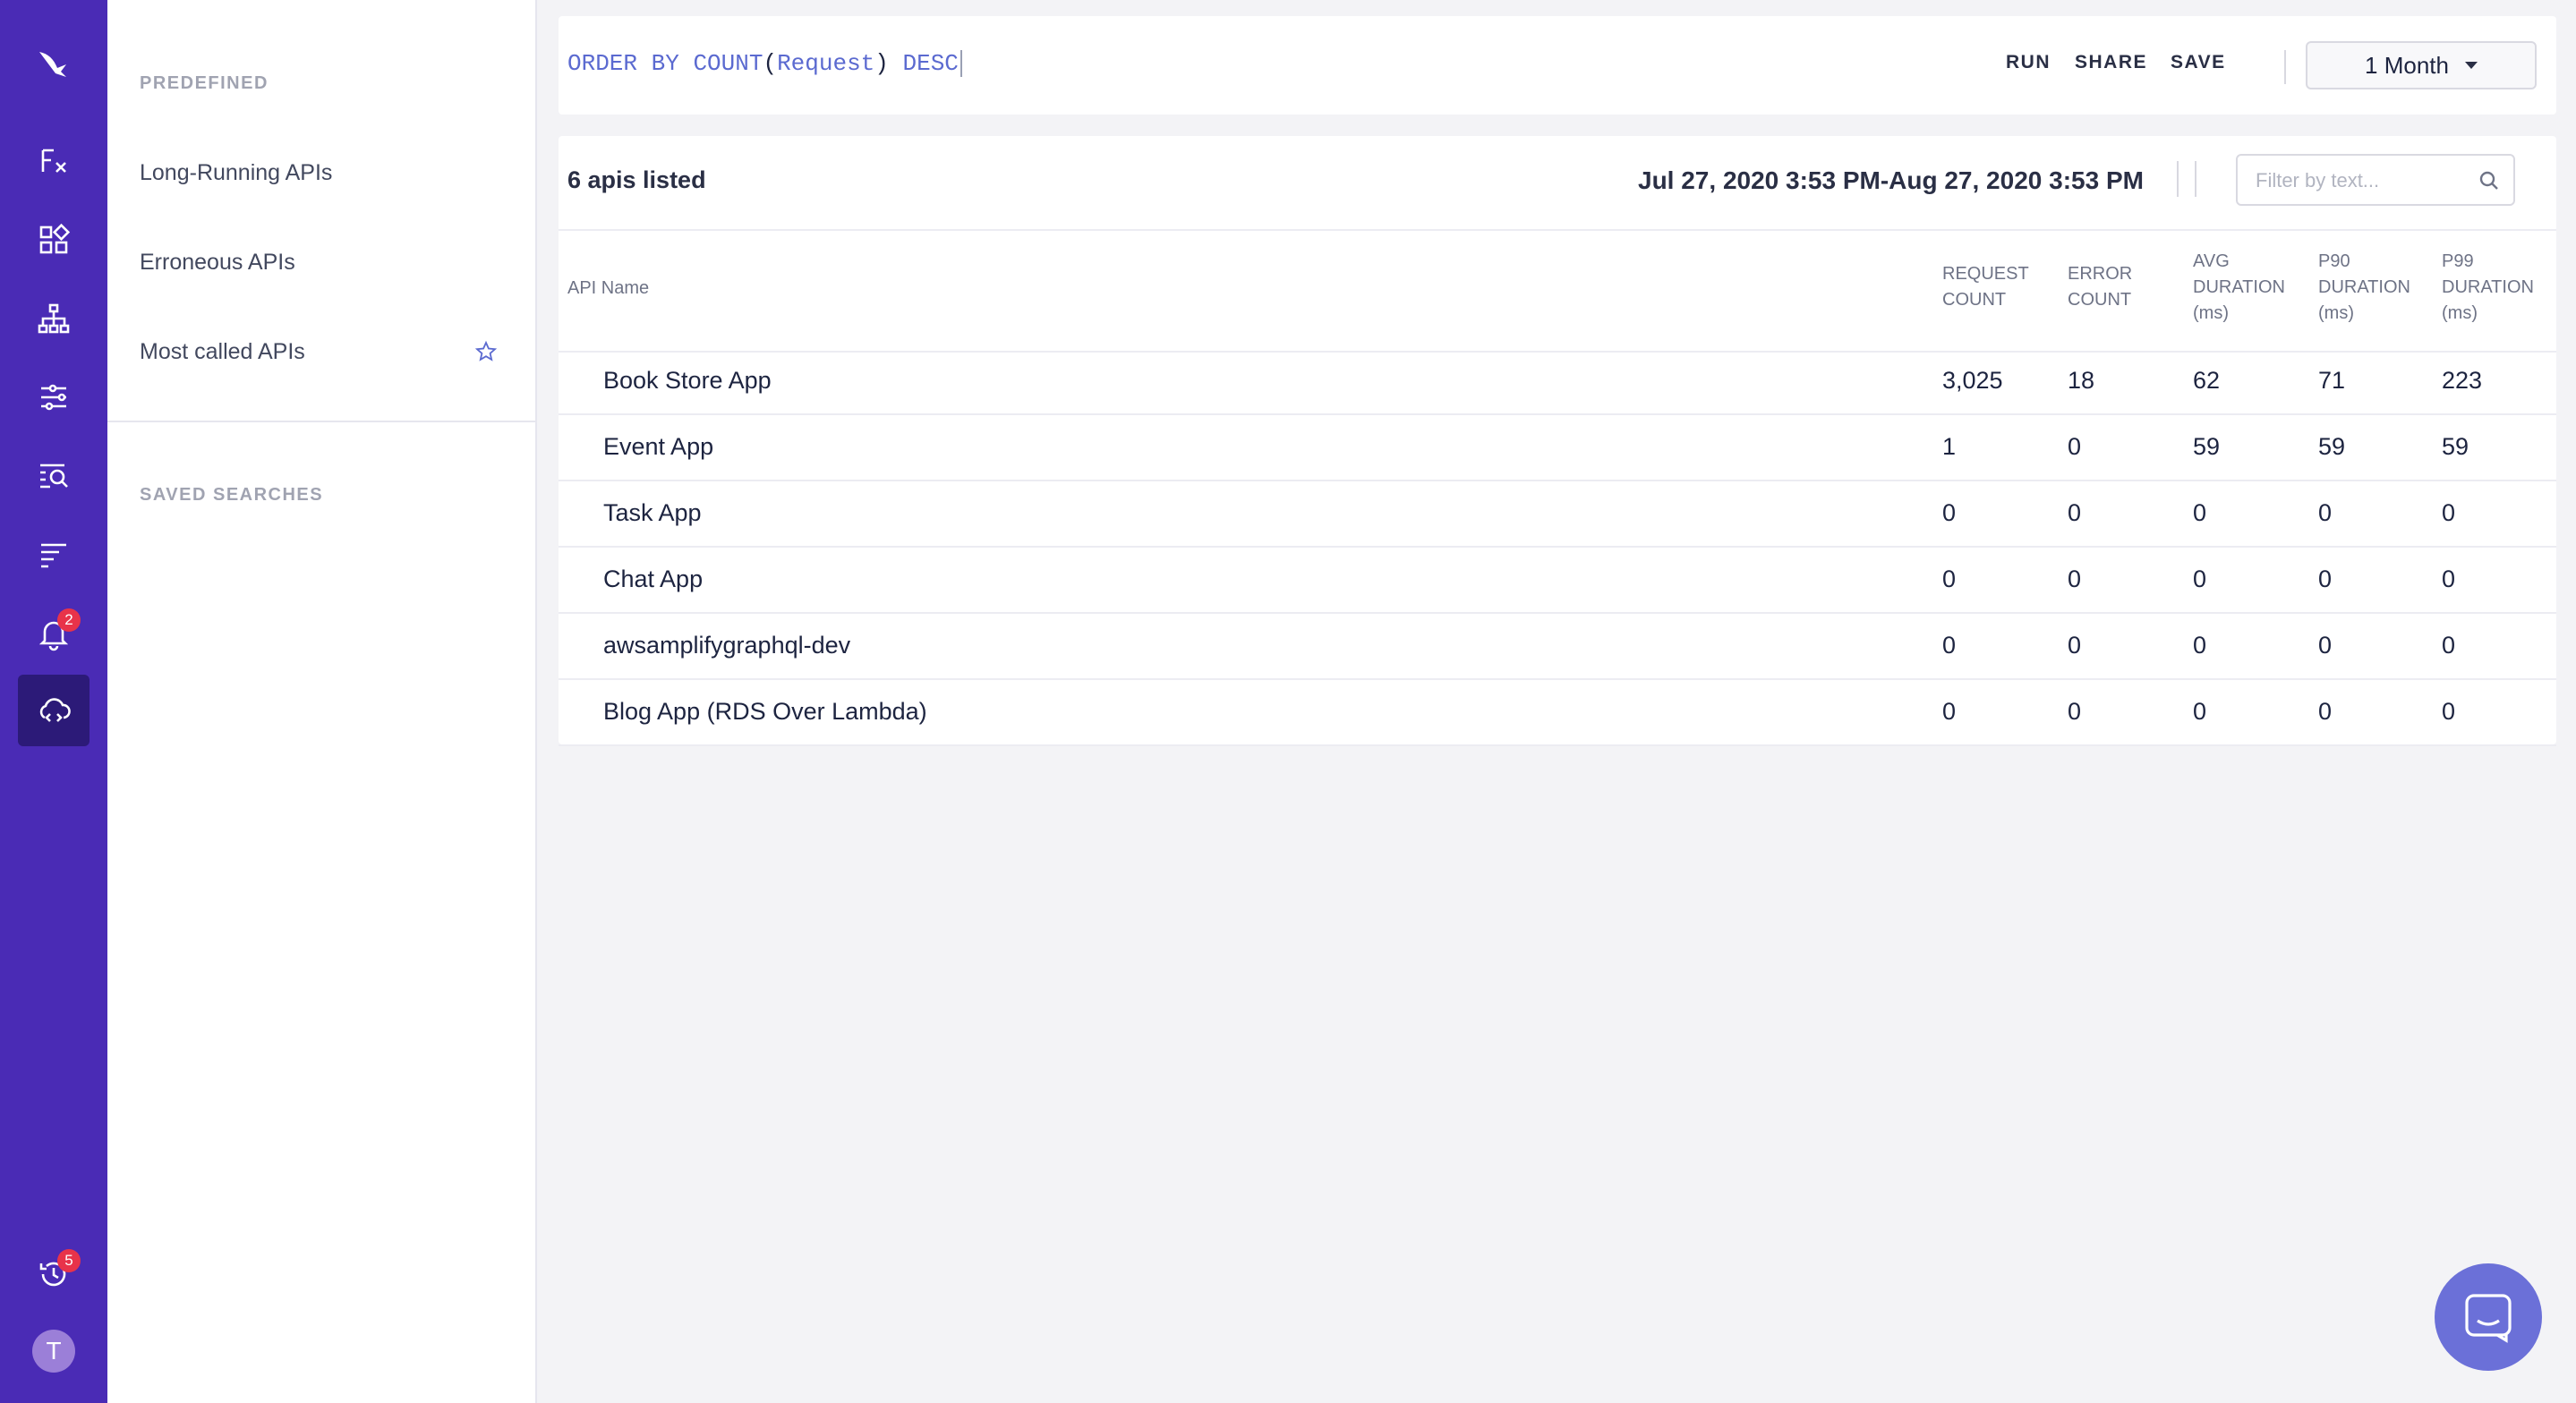 The height and width of the screenshot is (1403, 2576). Describe the element at coordinates (687, 380) in the screenshot. I see `cell-api-name: Book Store App` at that location.